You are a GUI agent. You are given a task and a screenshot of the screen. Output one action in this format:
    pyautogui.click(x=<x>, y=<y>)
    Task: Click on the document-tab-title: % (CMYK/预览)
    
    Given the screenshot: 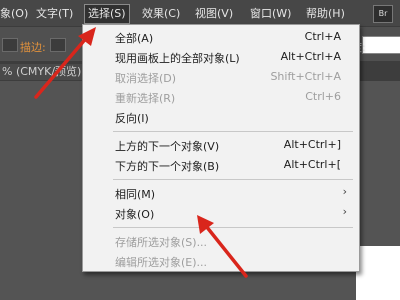 What is the action you would take?
    pyautogui.click(x=43, y=72)
    